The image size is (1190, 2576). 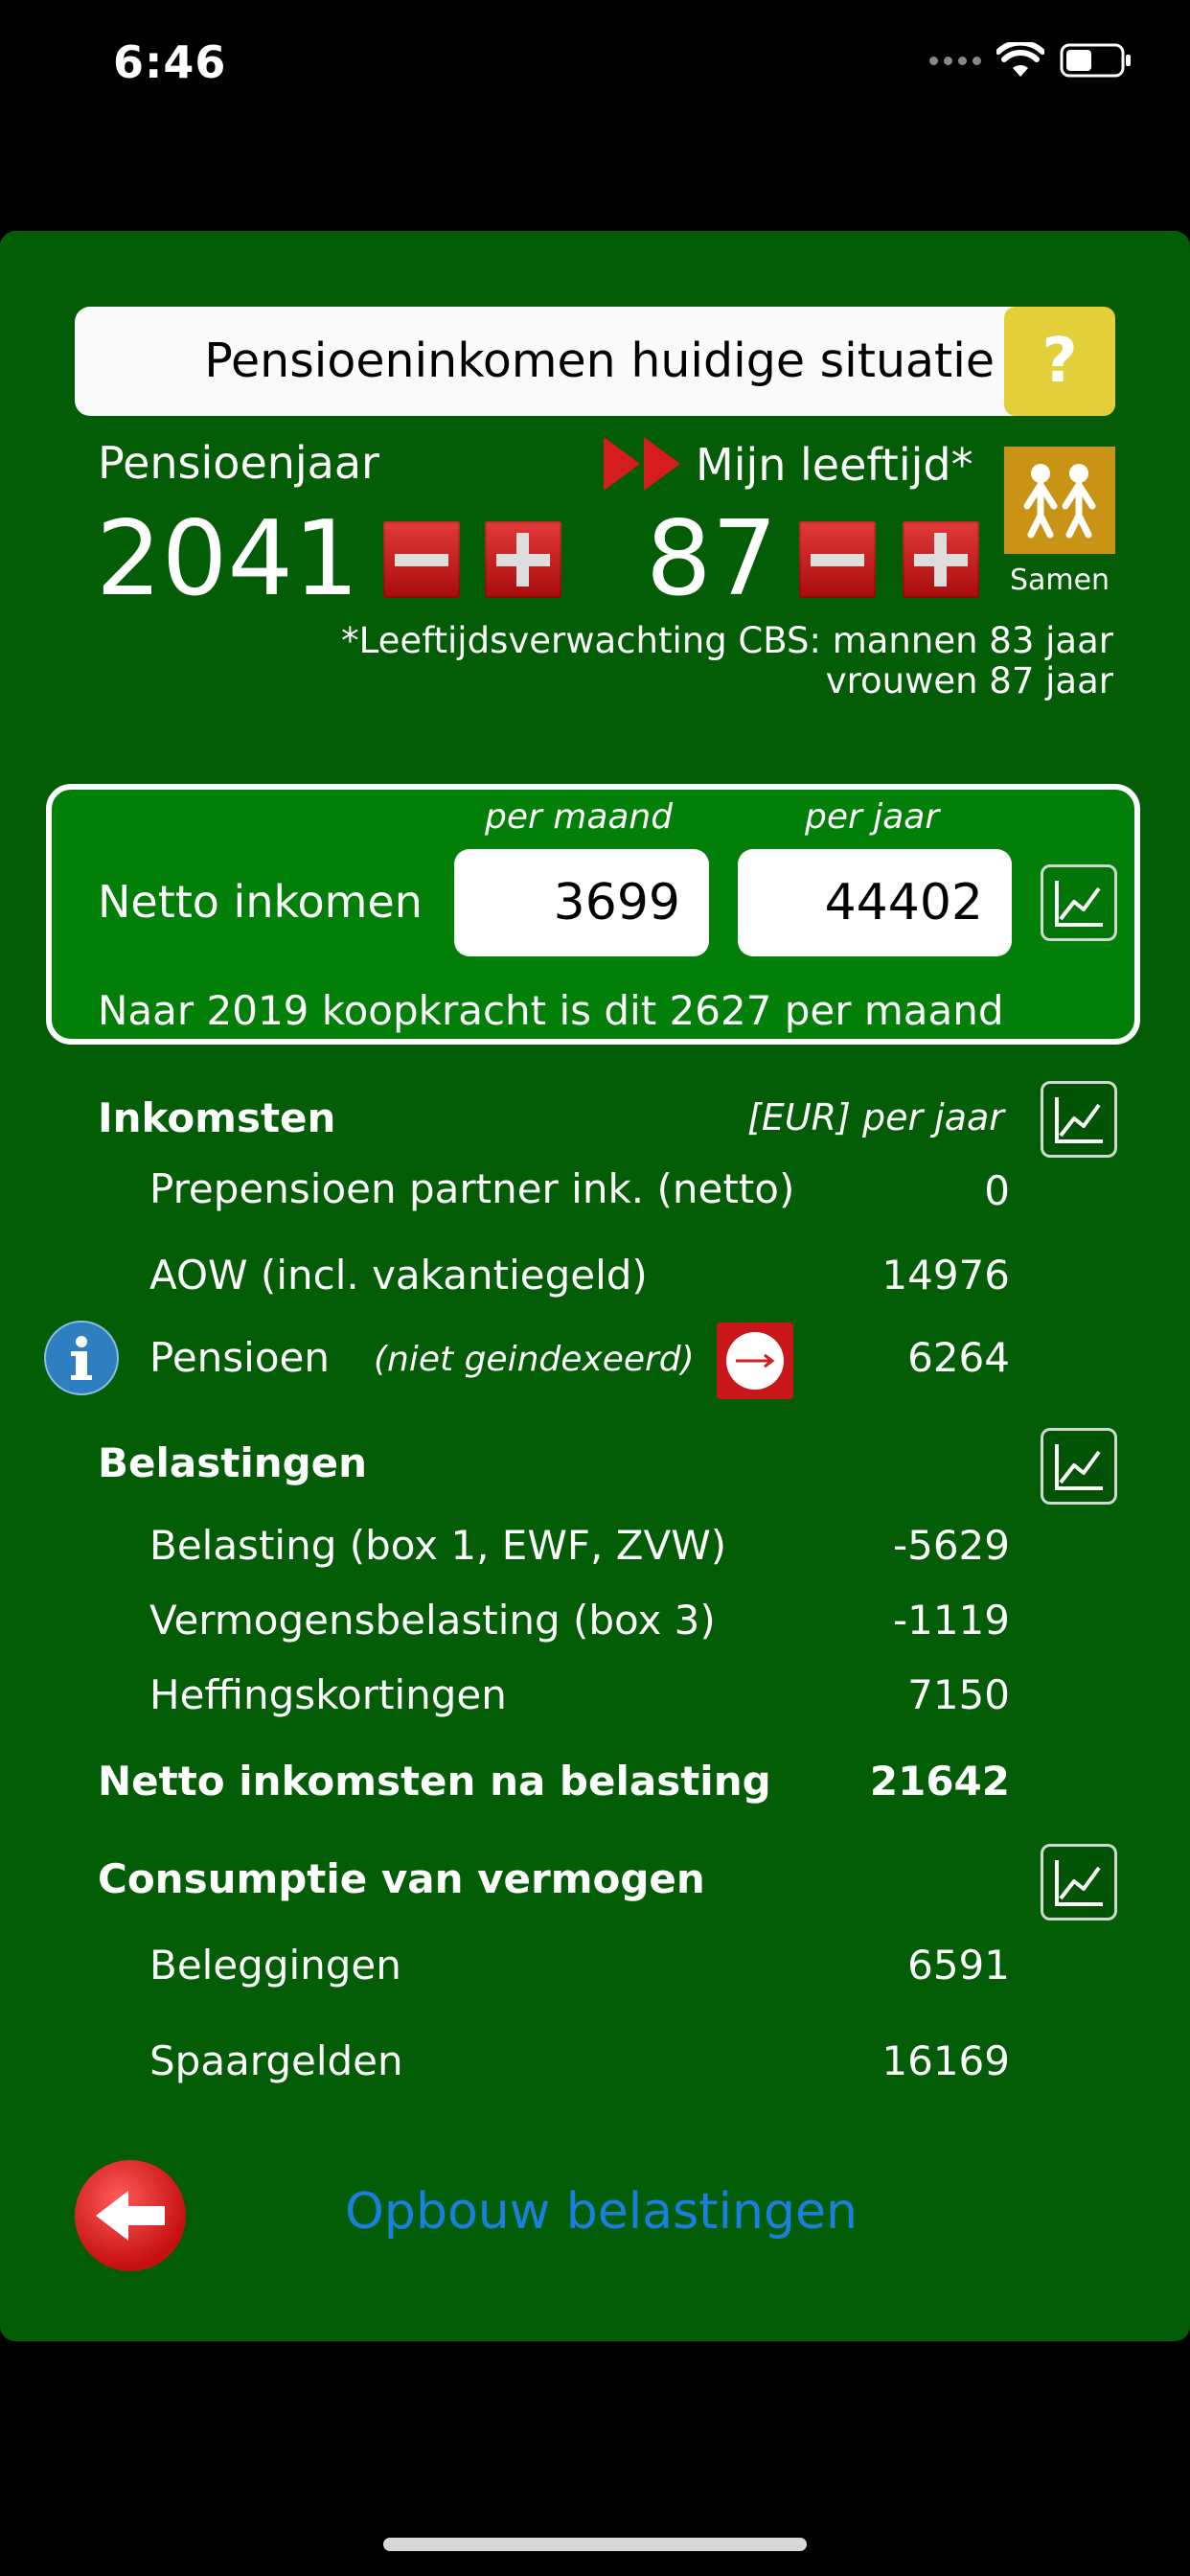 I want to click on inkomsten-chart-button, so click(x=1079, y=1119).